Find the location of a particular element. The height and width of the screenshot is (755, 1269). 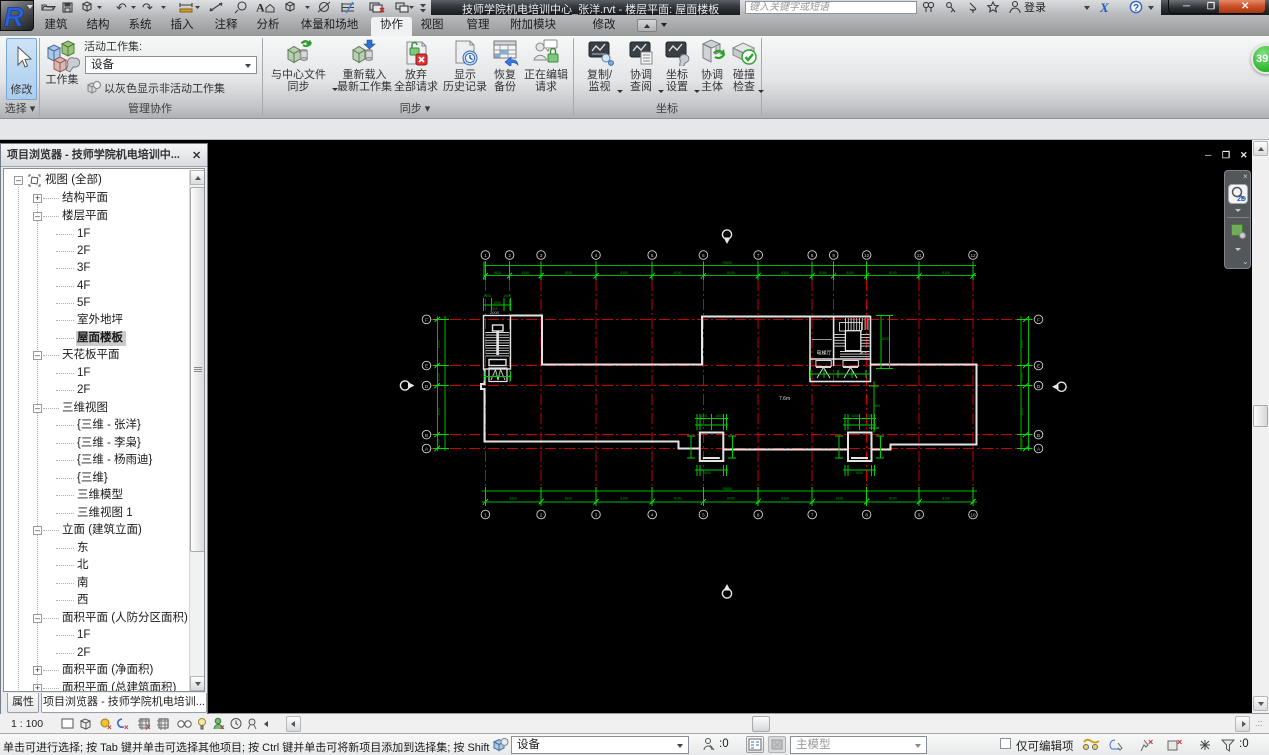

svg-text: 电梯厅 is located at coordinates (824, 353).